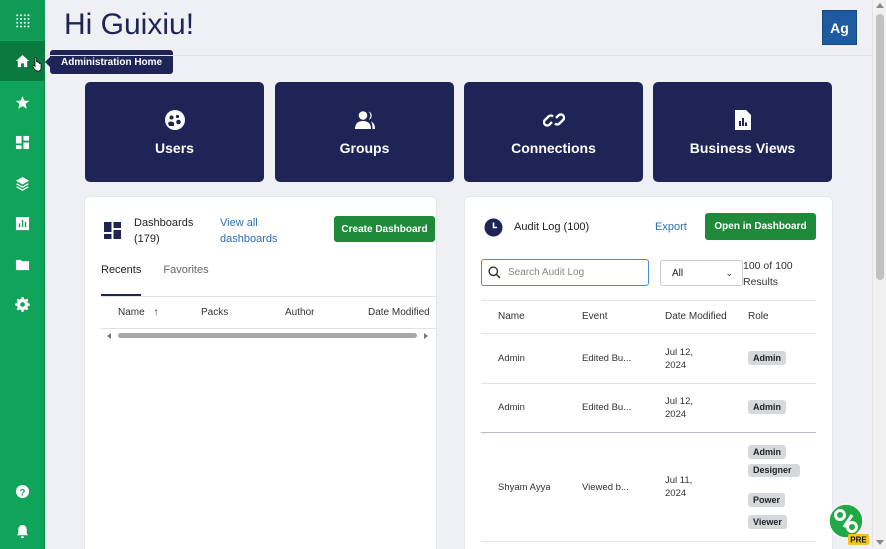 This screenshot has height=549, width=886. Describe the element at coordinates (147, 239) in the screenshot. I see `dashboards-count: (179)` at that location.